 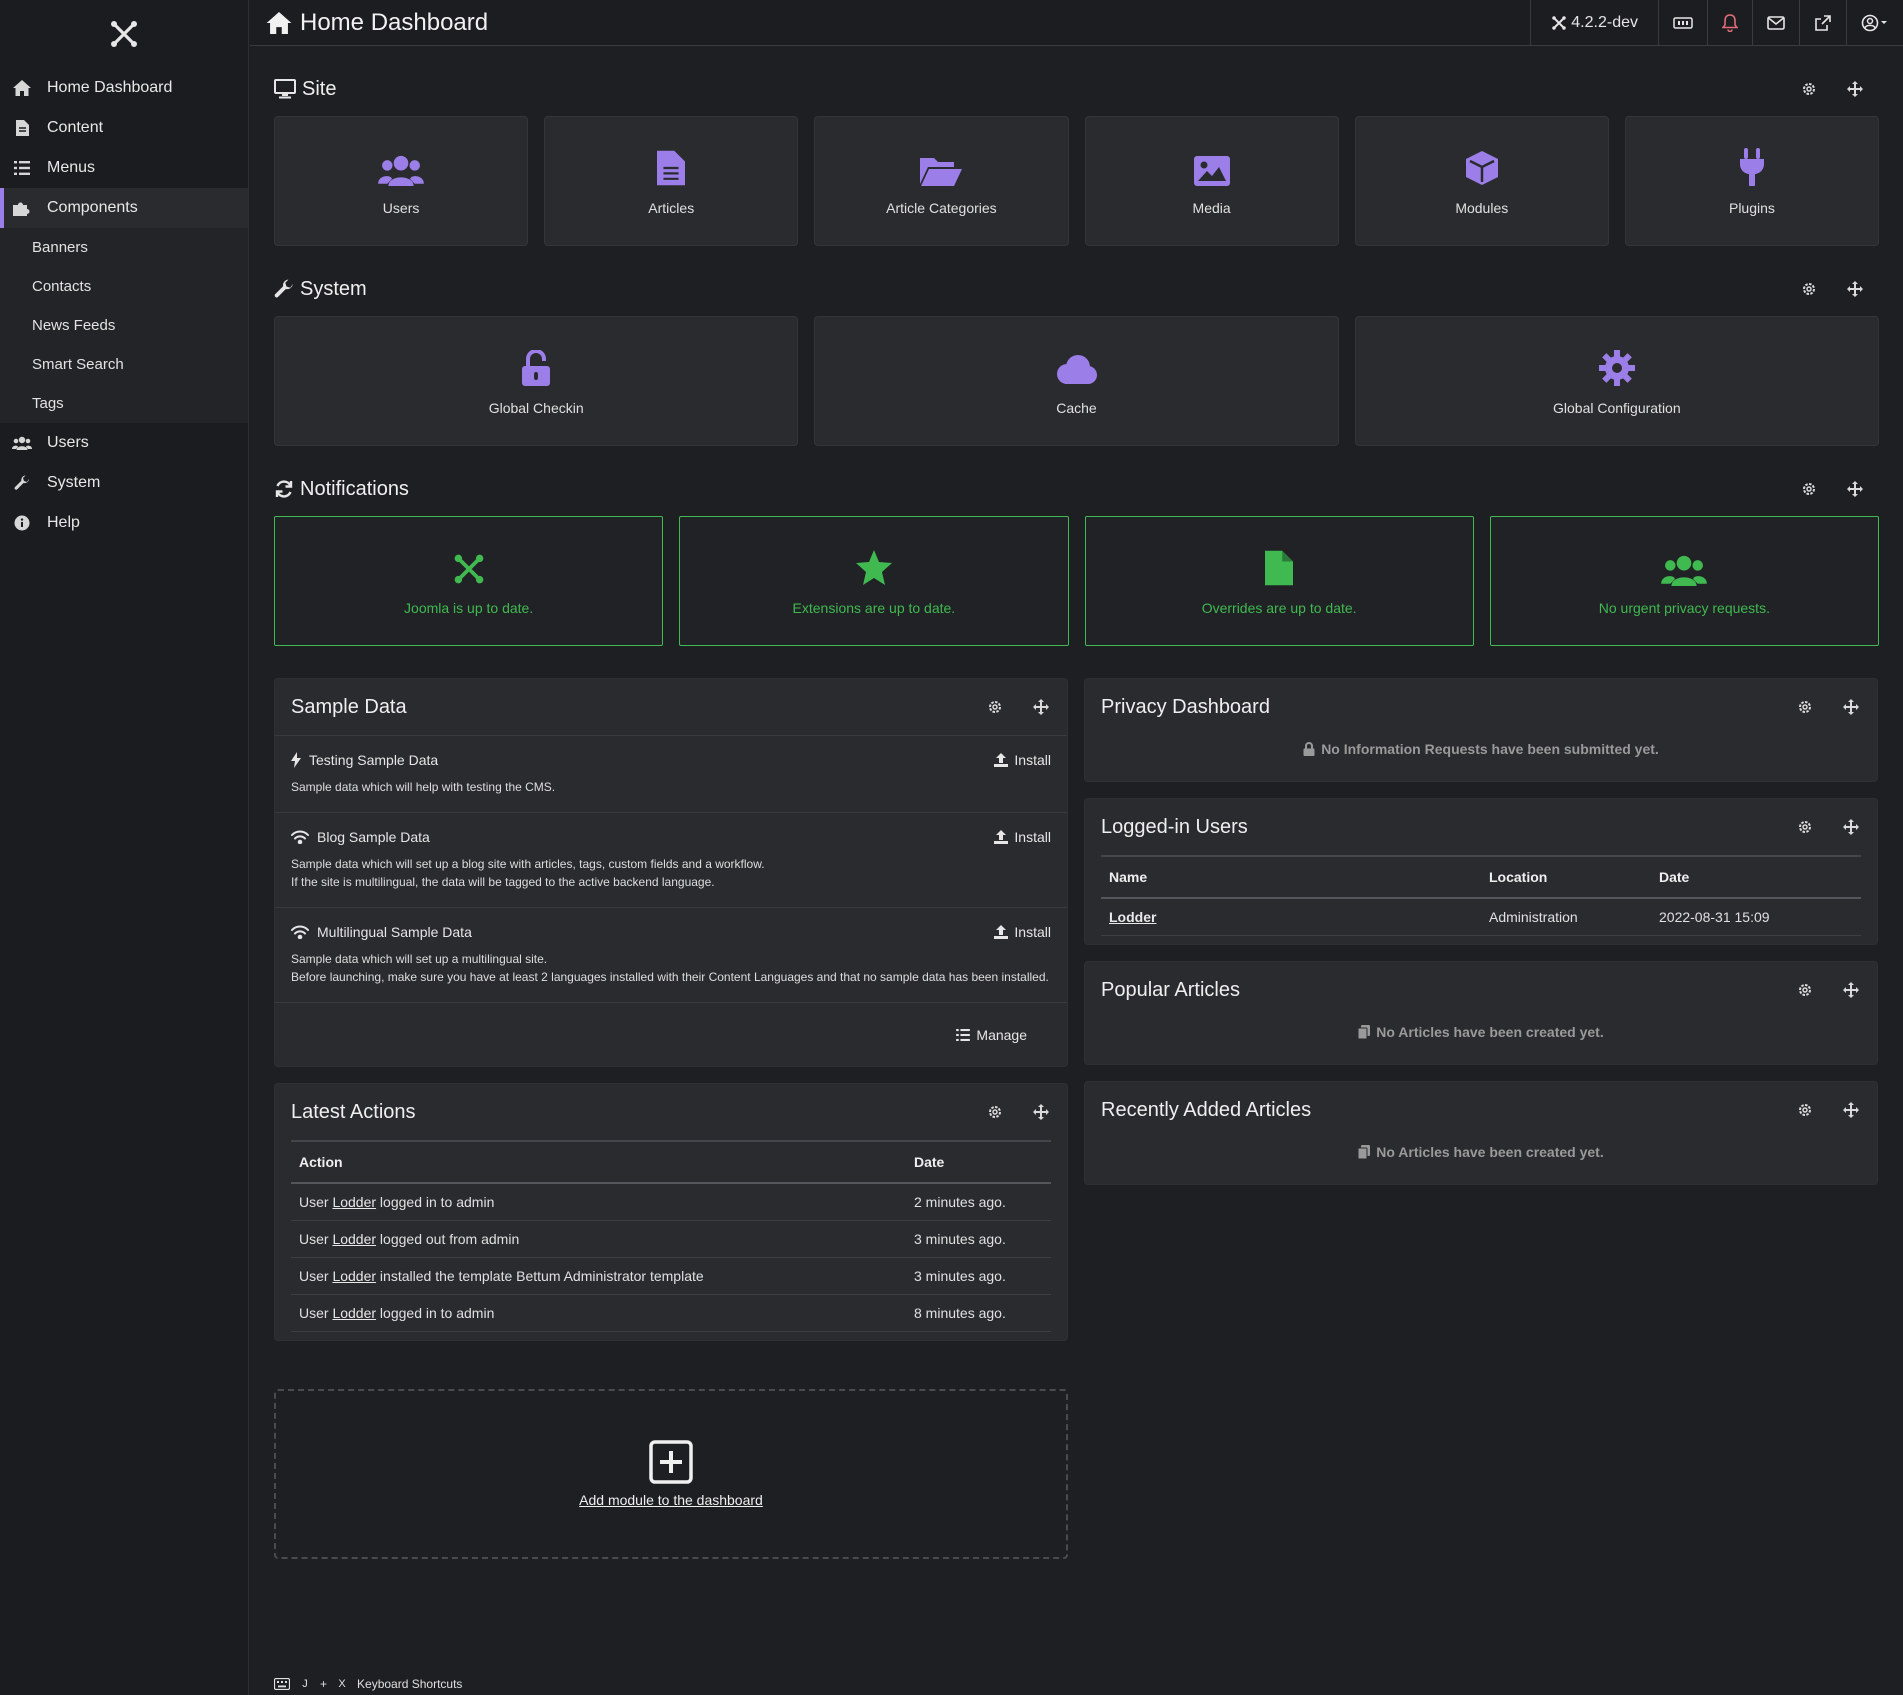 I want to click on sidebar-item-home-dashboard: Home Dashboard, so click(x=124, y=88).